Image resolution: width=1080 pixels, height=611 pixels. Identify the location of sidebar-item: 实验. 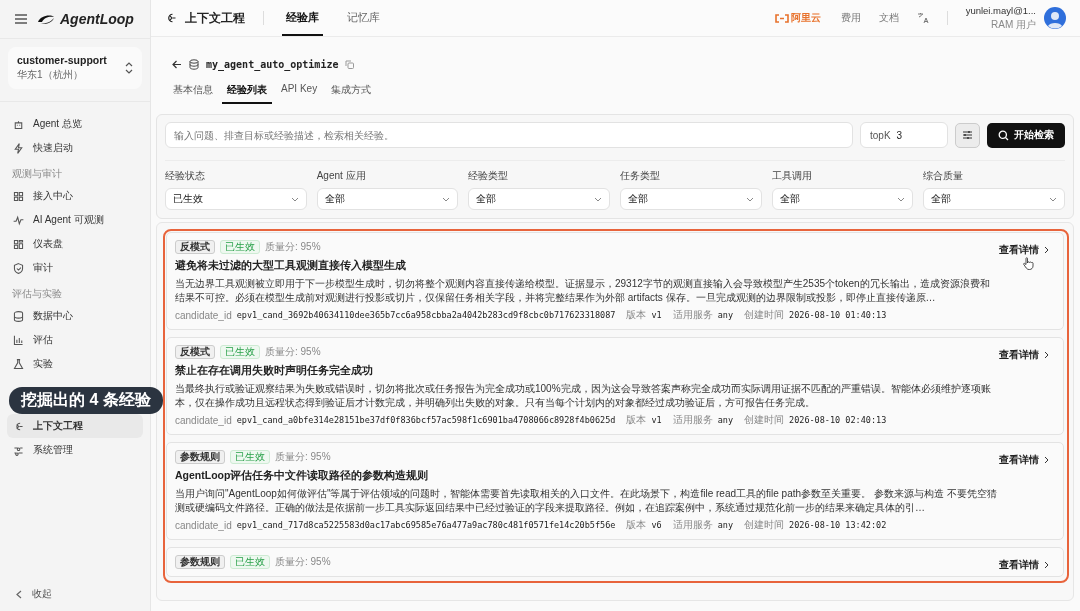
(75, 364).